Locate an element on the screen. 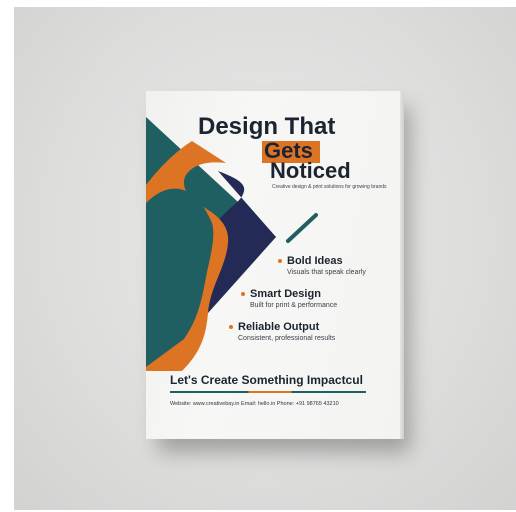  feature-bold-ideas: Bold Ideas Visuals that speak clearly is located at coordinates (322, 266).